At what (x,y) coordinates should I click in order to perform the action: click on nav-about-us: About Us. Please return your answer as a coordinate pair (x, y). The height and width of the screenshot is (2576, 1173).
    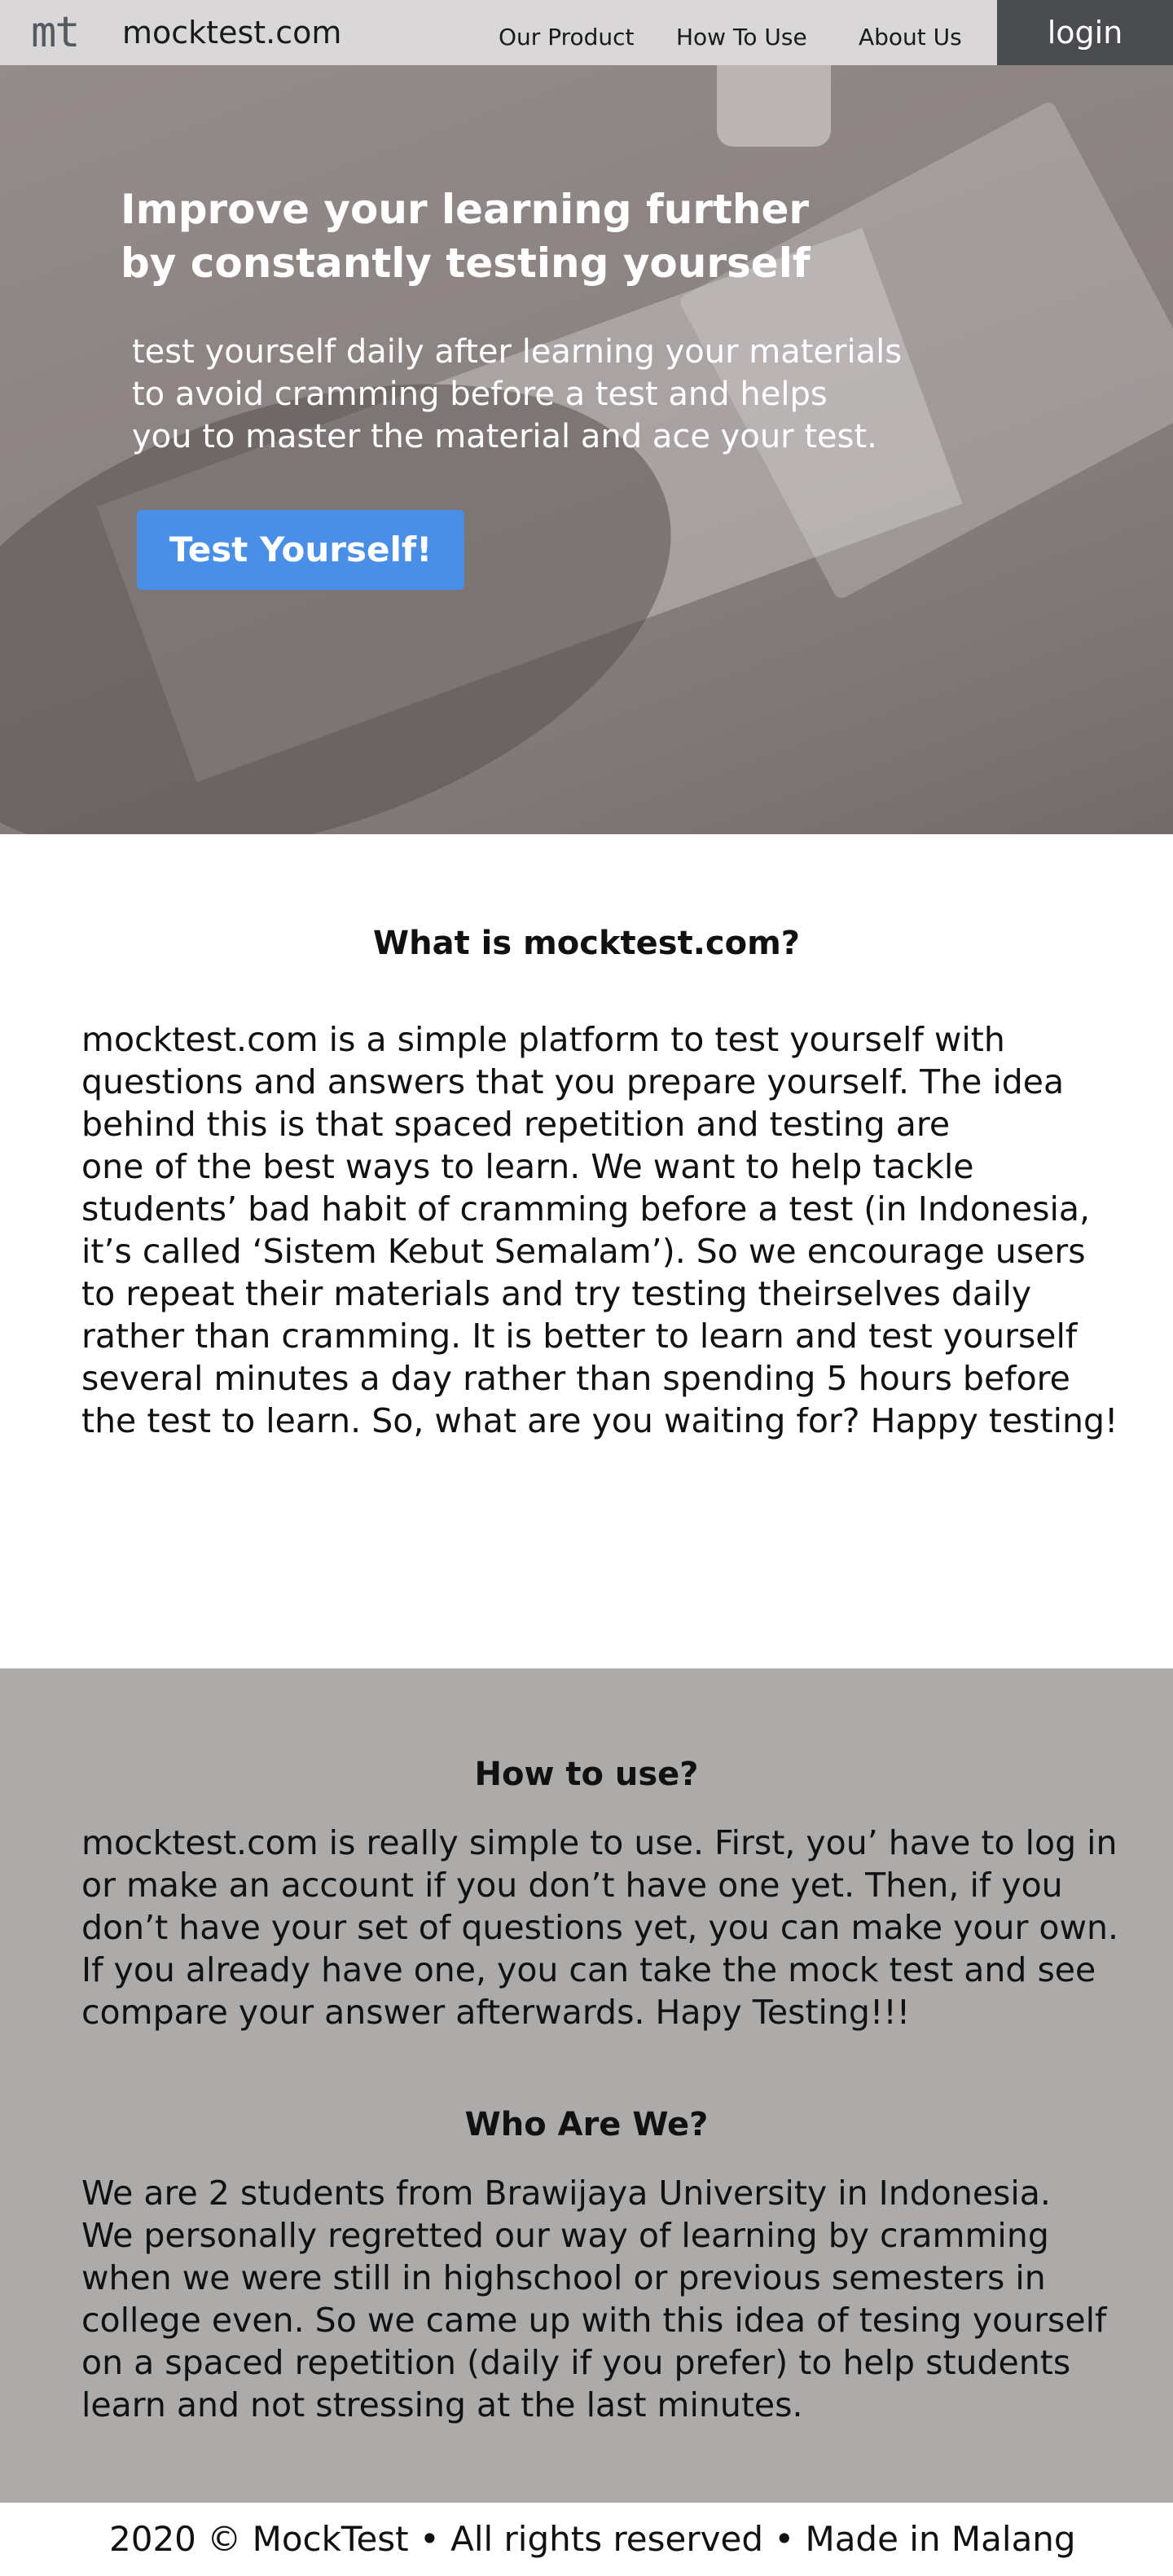
    Looking at the image, I should click on (910, 37).